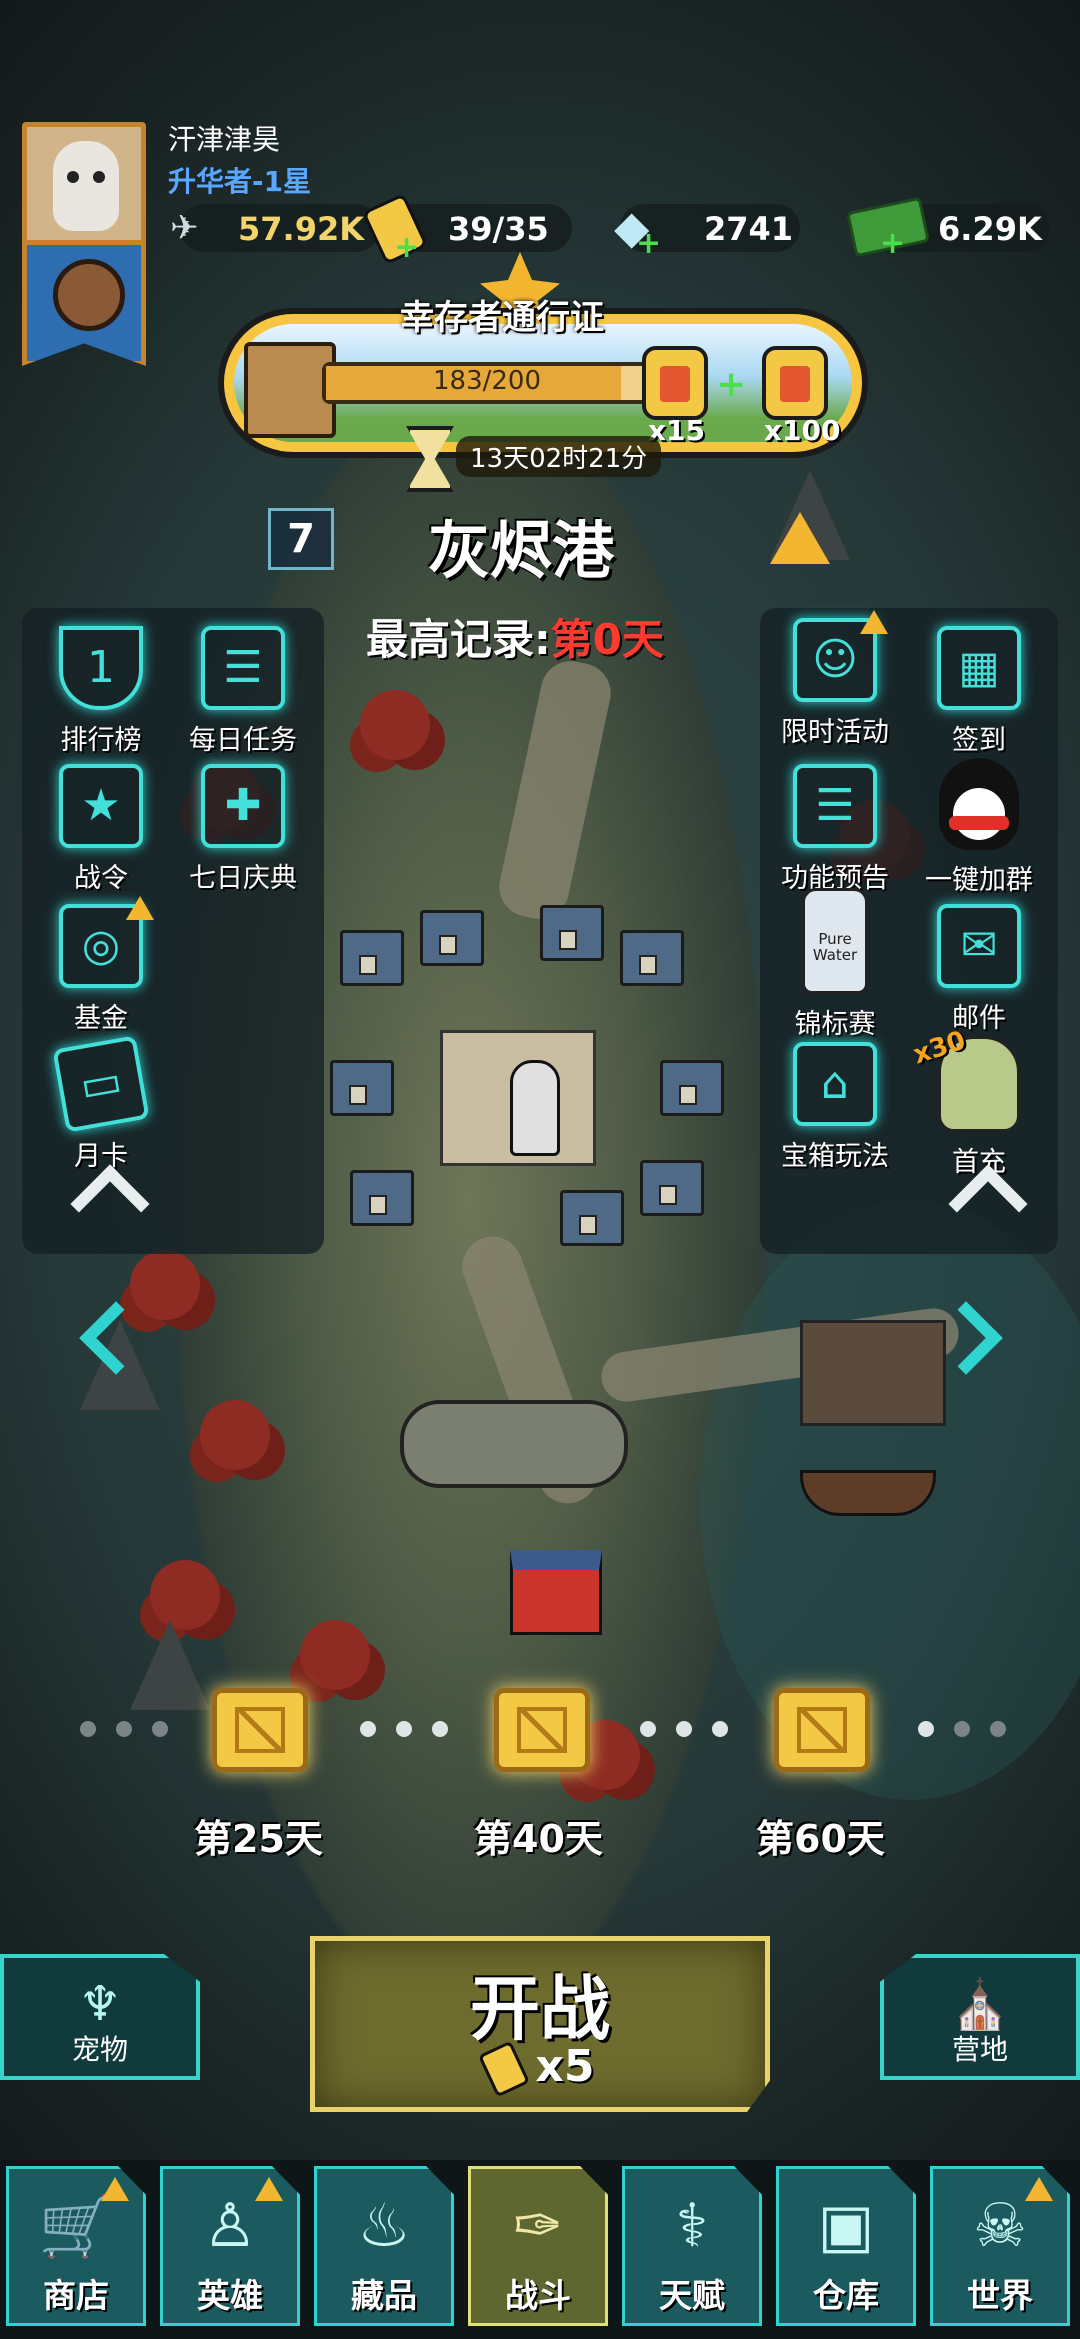 The image size is (1080, 2339). I want to click on player-rank: 升华者-1星, so click(240, 181).